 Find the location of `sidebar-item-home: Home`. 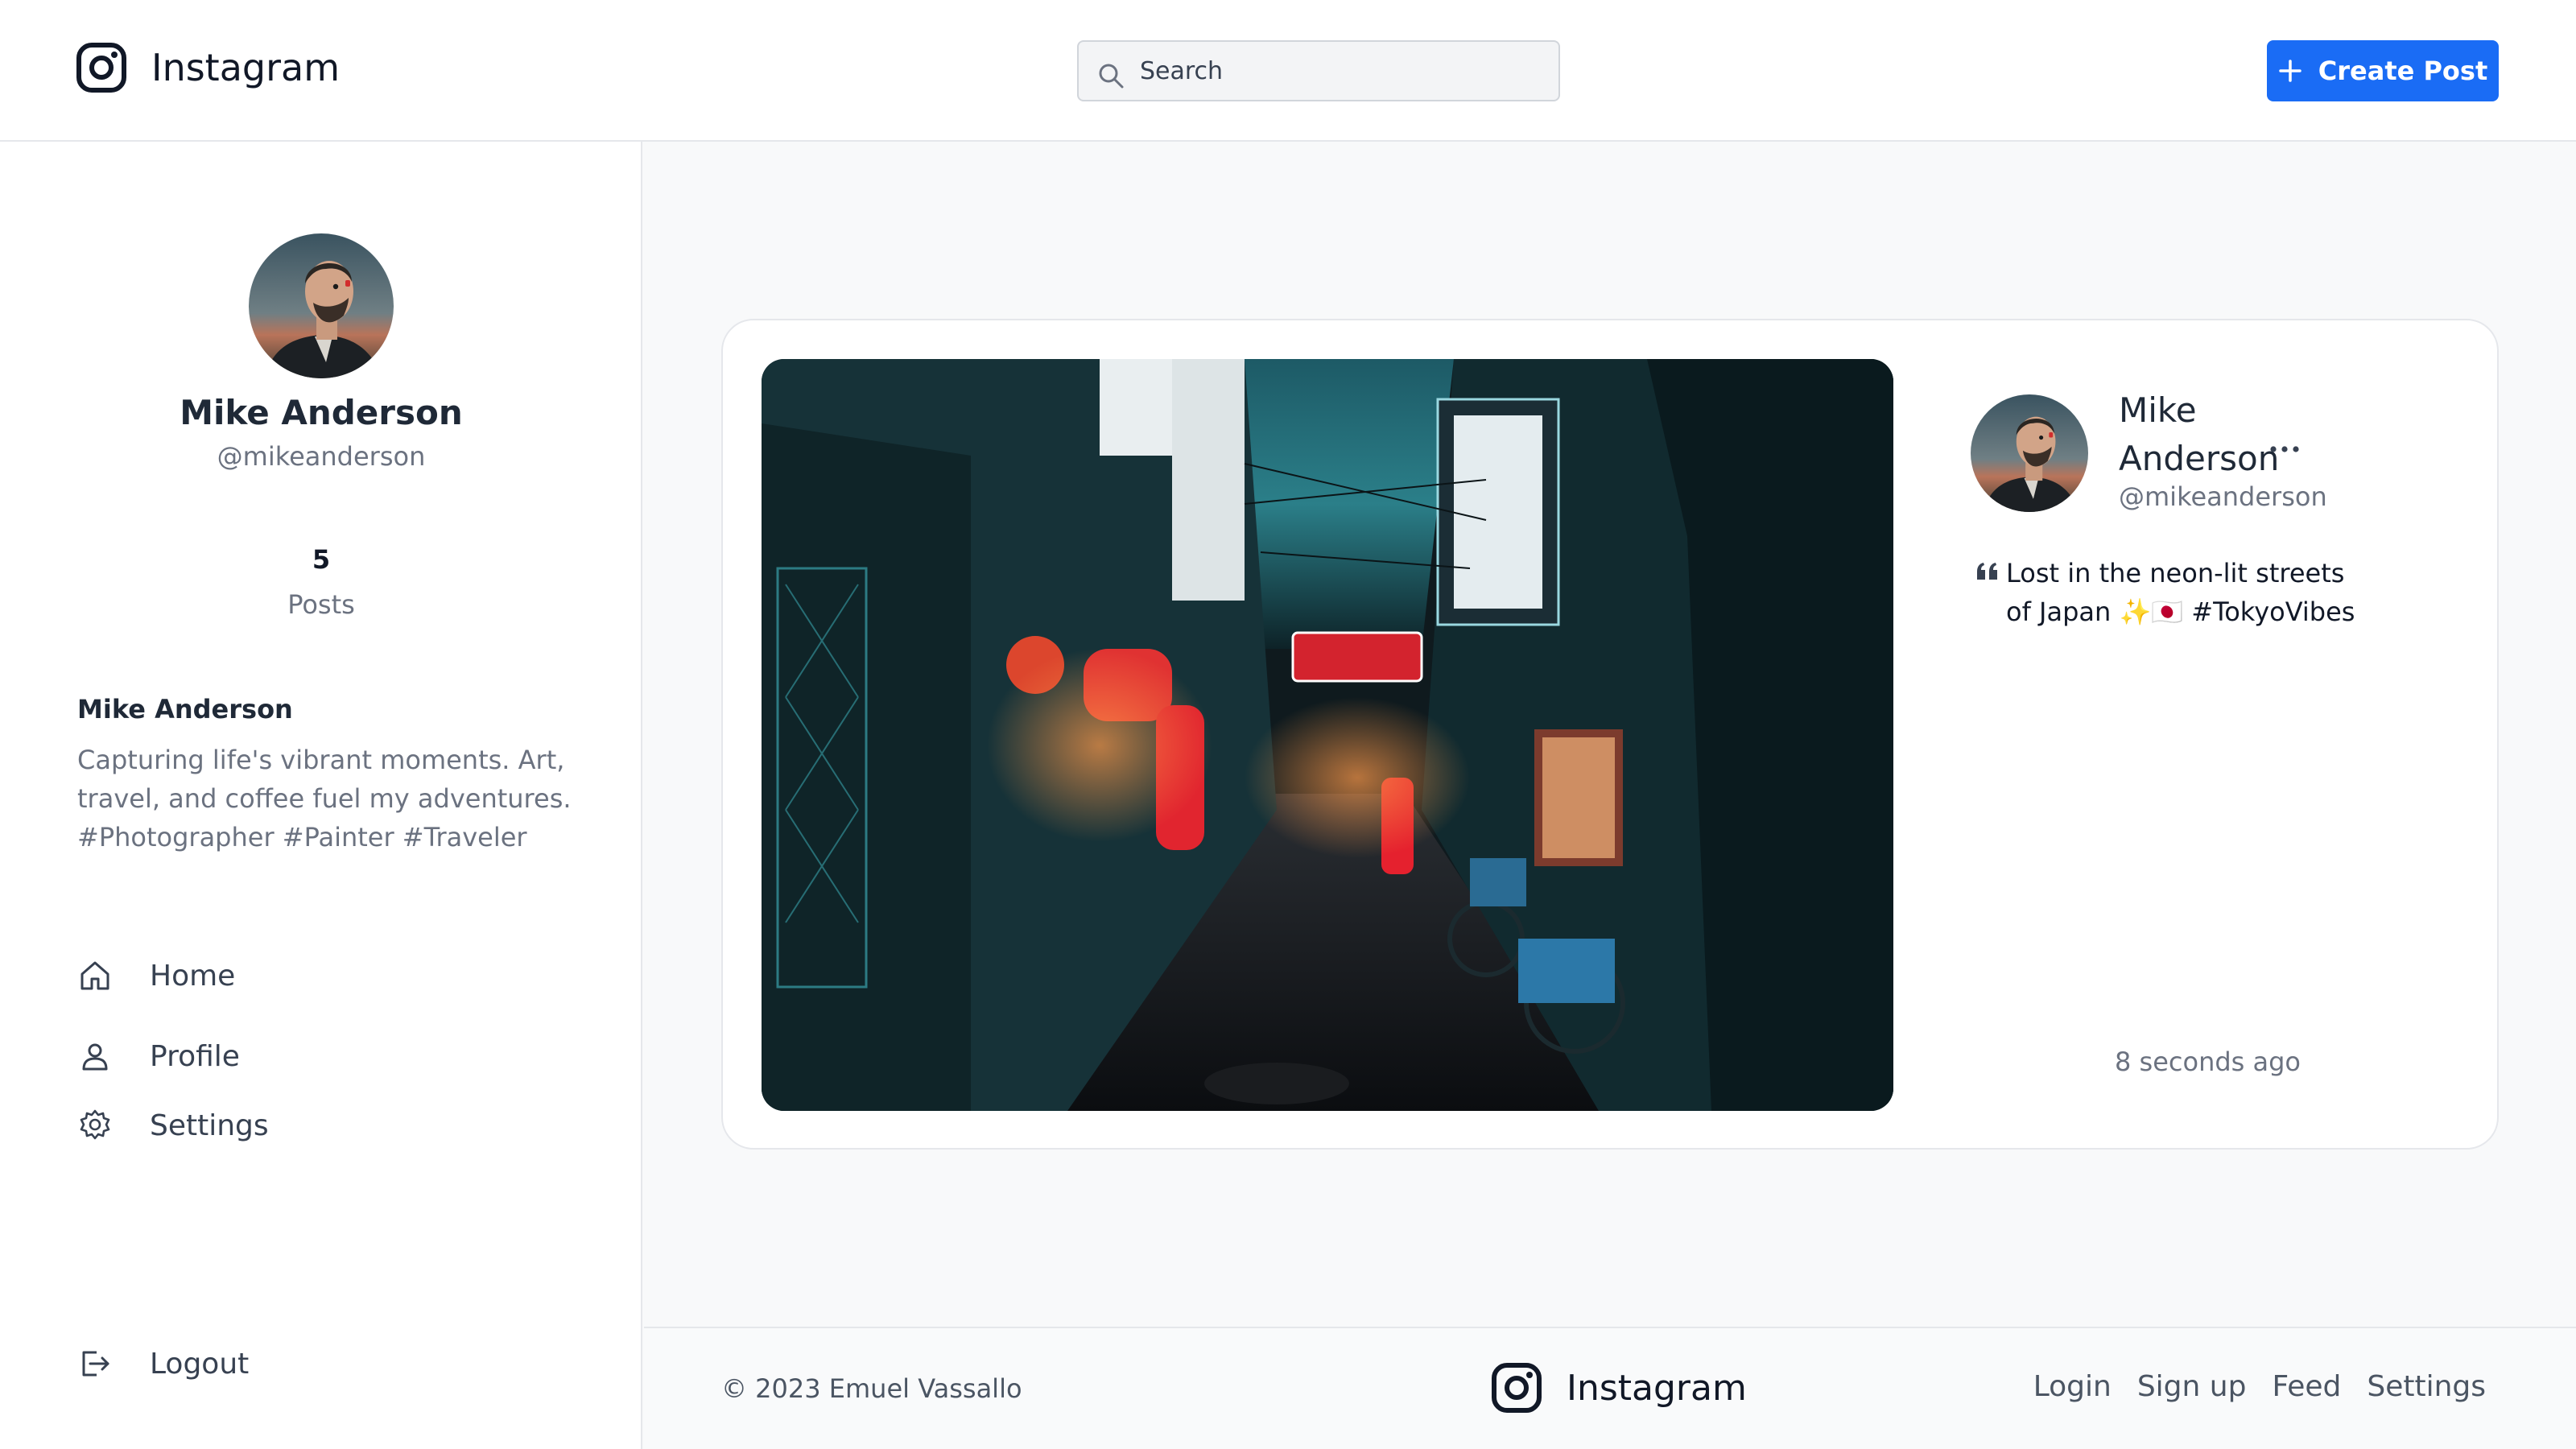

sidebar-item-home: Home is located at coordinates (156, 976).